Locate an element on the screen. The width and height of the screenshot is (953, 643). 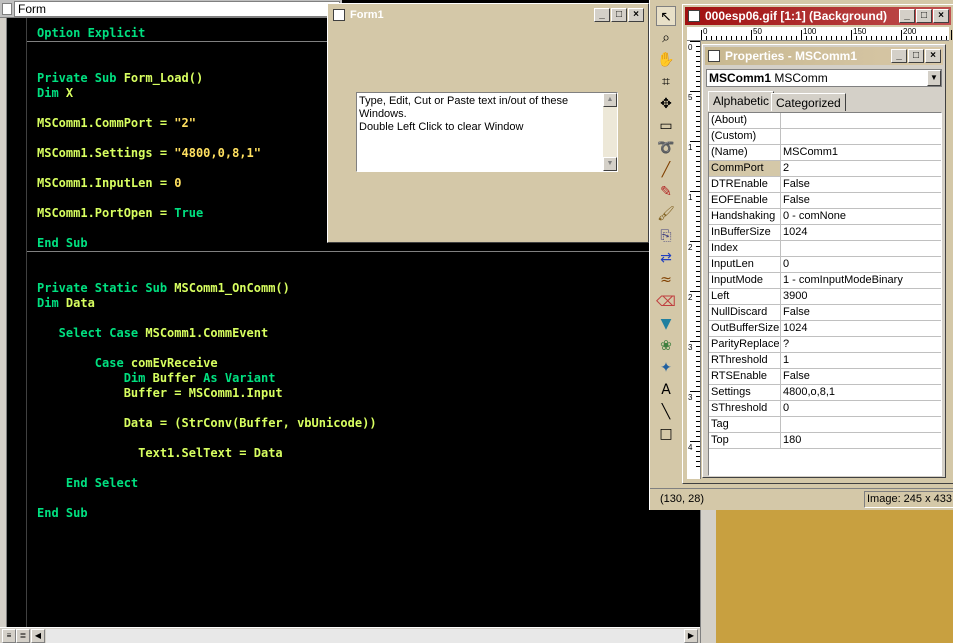
property-row: (Custom) is located at coordinates (825, 137).